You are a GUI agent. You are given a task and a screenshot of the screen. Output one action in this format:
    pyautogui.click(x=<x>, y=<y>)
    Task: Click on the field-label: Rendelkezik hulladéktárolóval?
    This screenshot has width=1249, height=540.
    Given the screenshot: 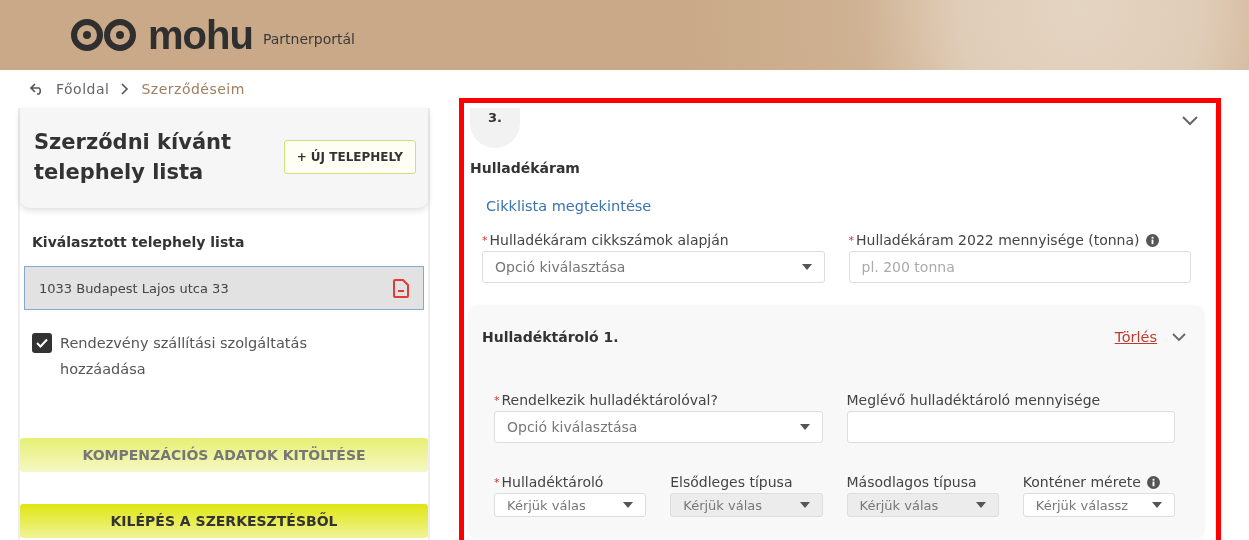 What is the action you would take?
    pyautogui.click(x=609, y=400)
    